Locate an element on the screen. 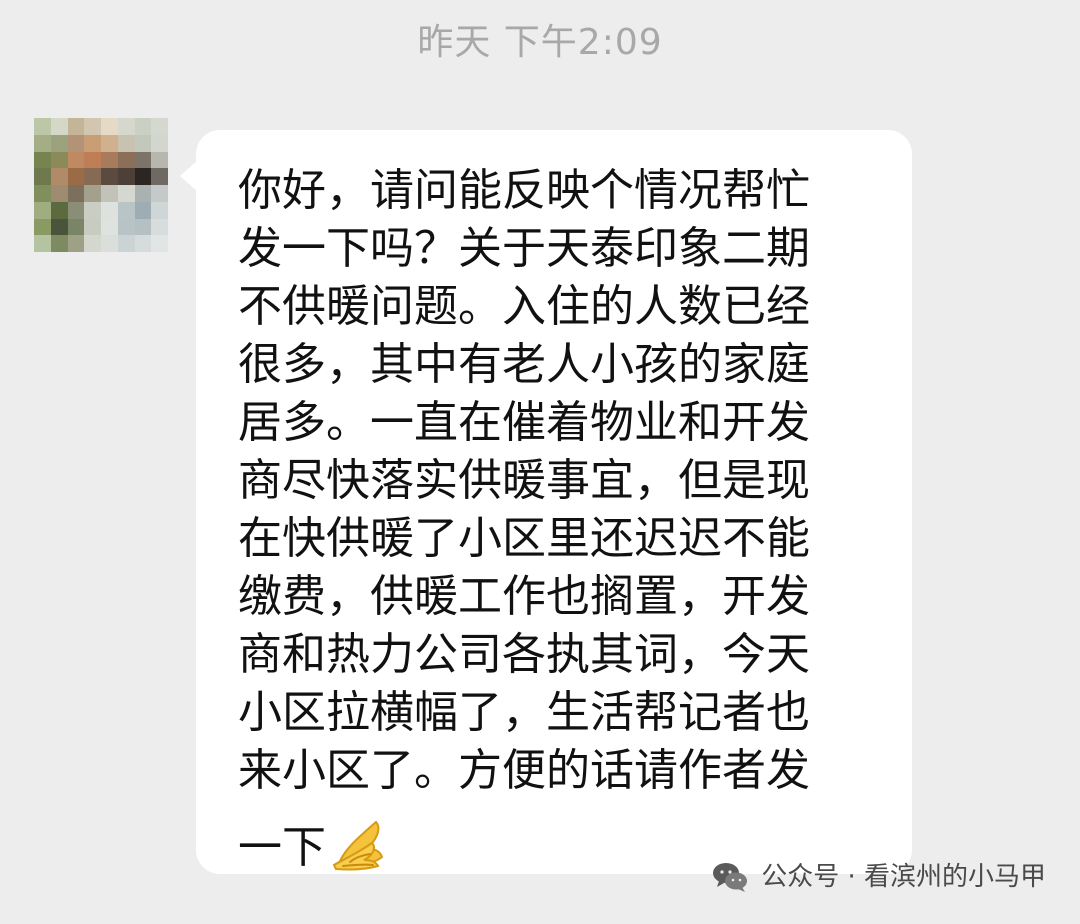  sender-avatar is located at coordinates (101, 185).